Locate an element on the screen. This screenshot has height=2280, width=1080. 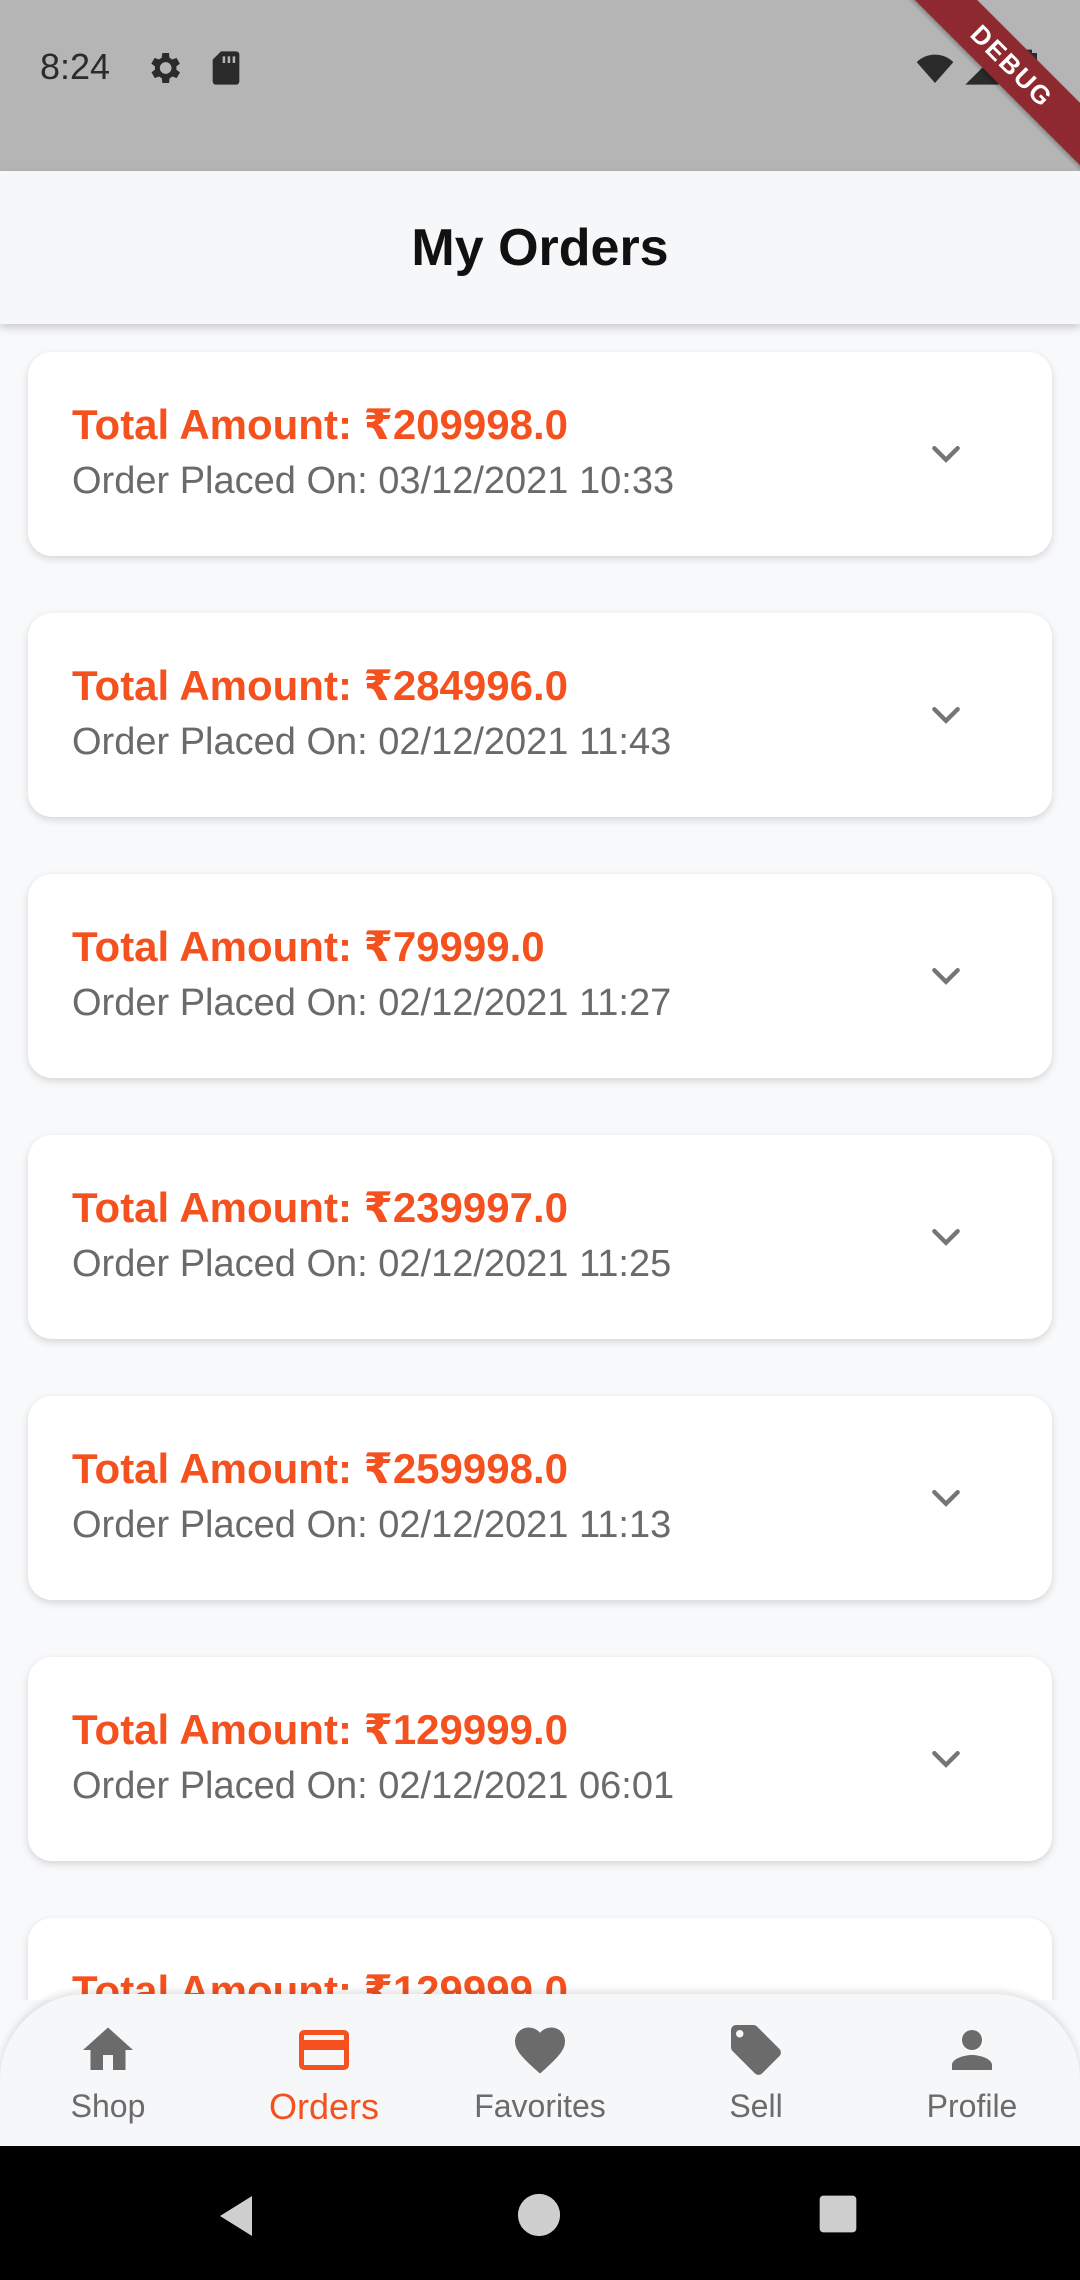
heart-icon is located at coordinates (540, 2050).